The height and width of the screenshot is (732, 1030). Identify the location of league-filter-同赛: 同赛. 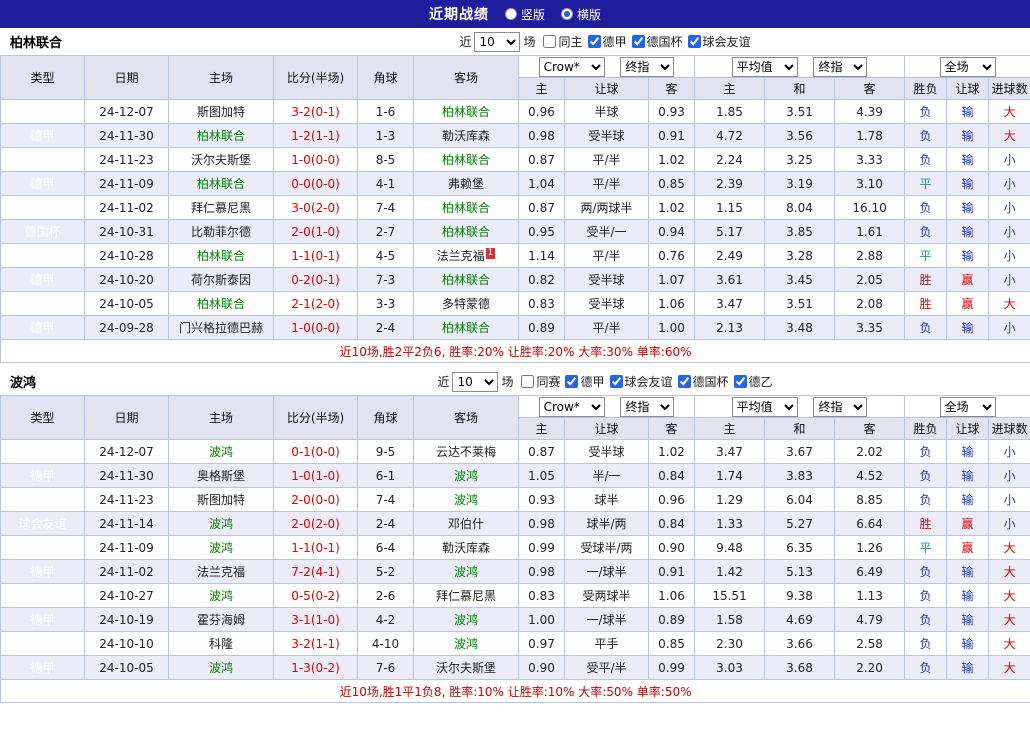
(540, 381).